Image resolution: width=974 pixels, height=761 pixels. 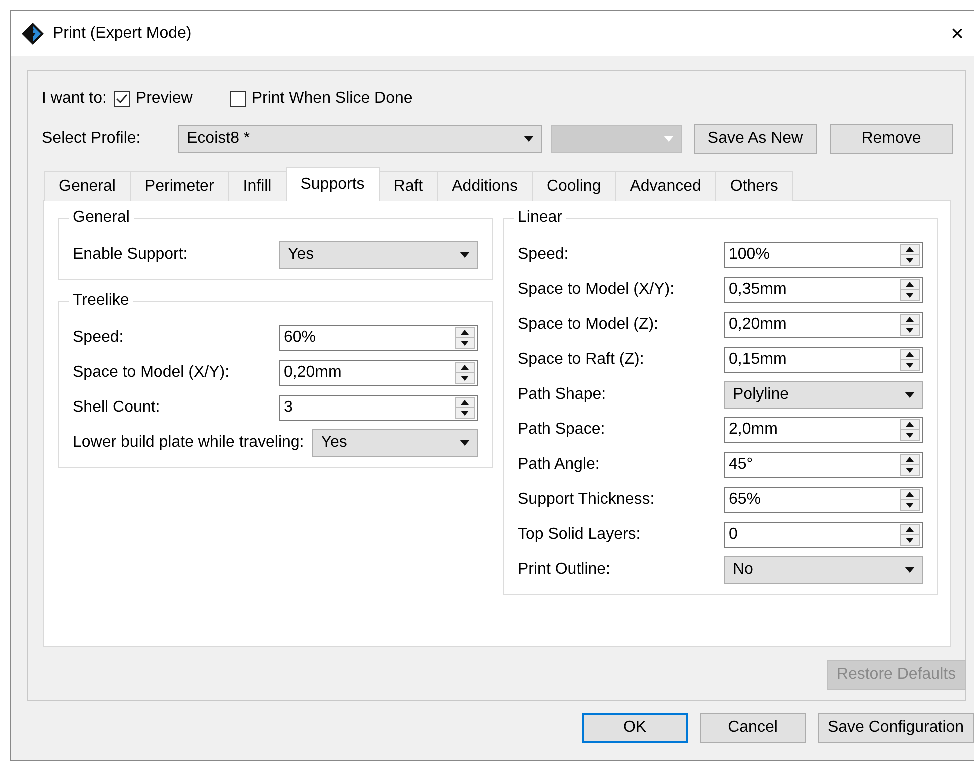 What do you see at coordinates (896, 728) in the screenshot?
I see `save-configuration-button: Save Configuration` at bounding box center [896, 728].